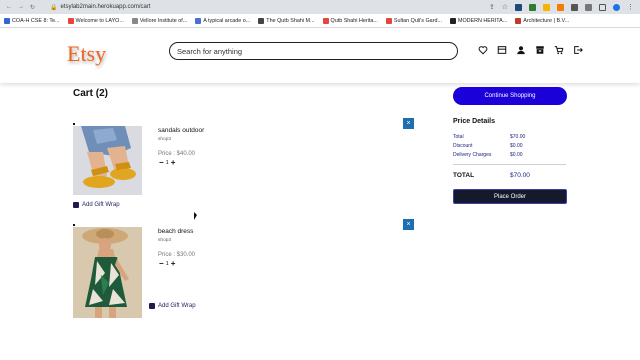  I want to click on cart-icon, so click(559, 50).